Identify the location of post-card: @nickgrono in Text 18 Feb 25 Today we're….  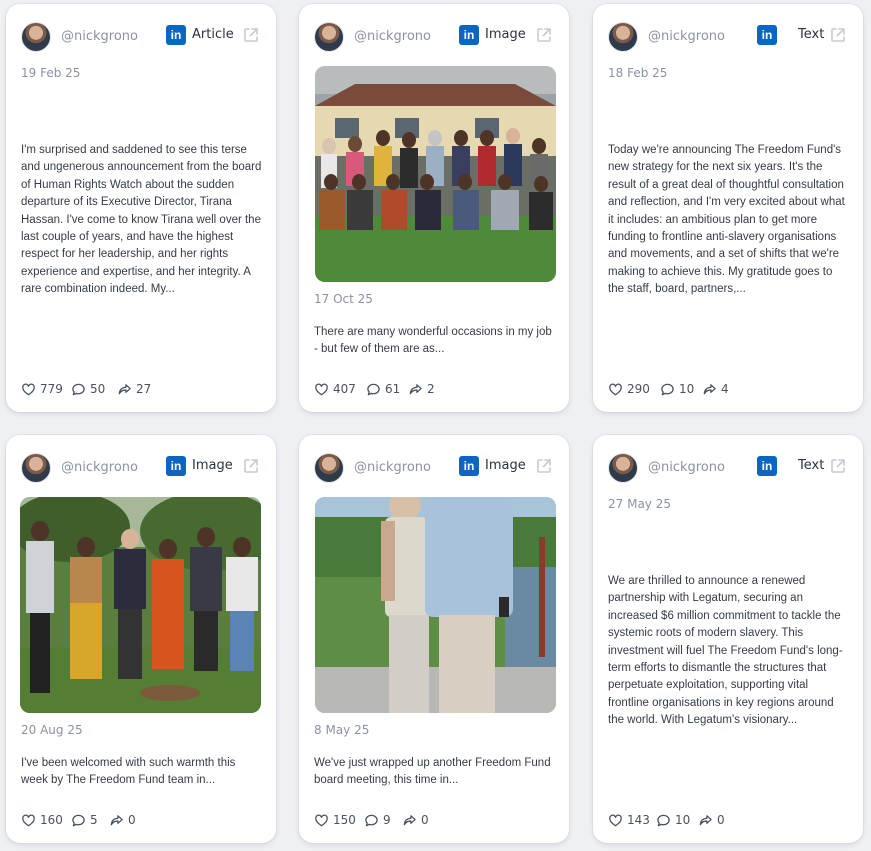
(728, 208).